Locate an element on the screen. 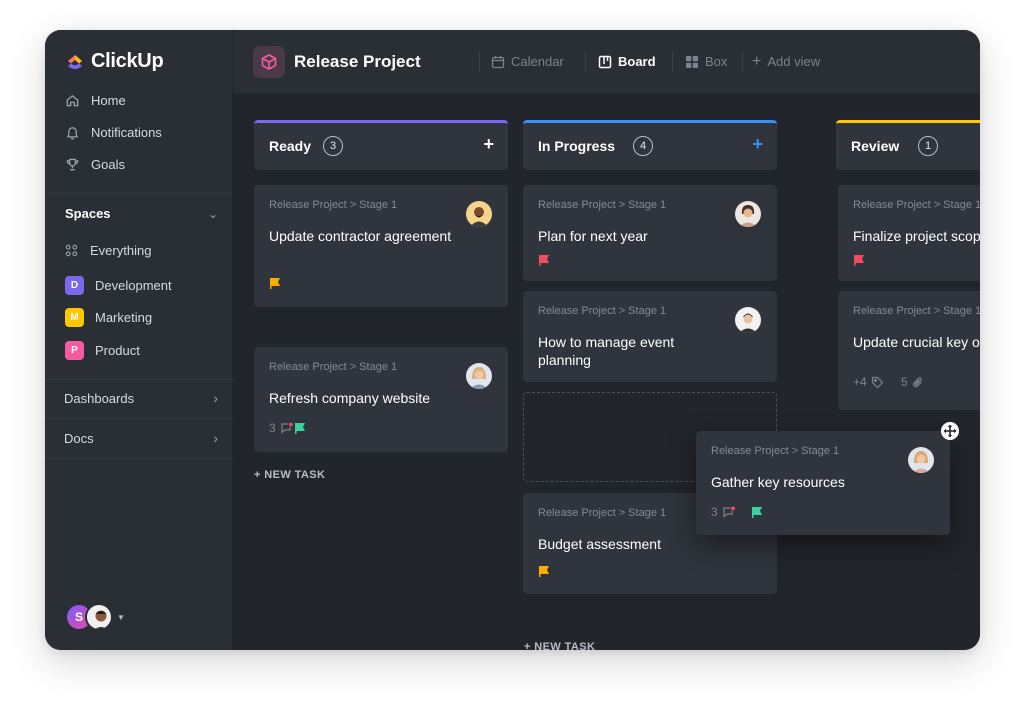  card-title: How to manage event planning is located at coordinates (606, 351).